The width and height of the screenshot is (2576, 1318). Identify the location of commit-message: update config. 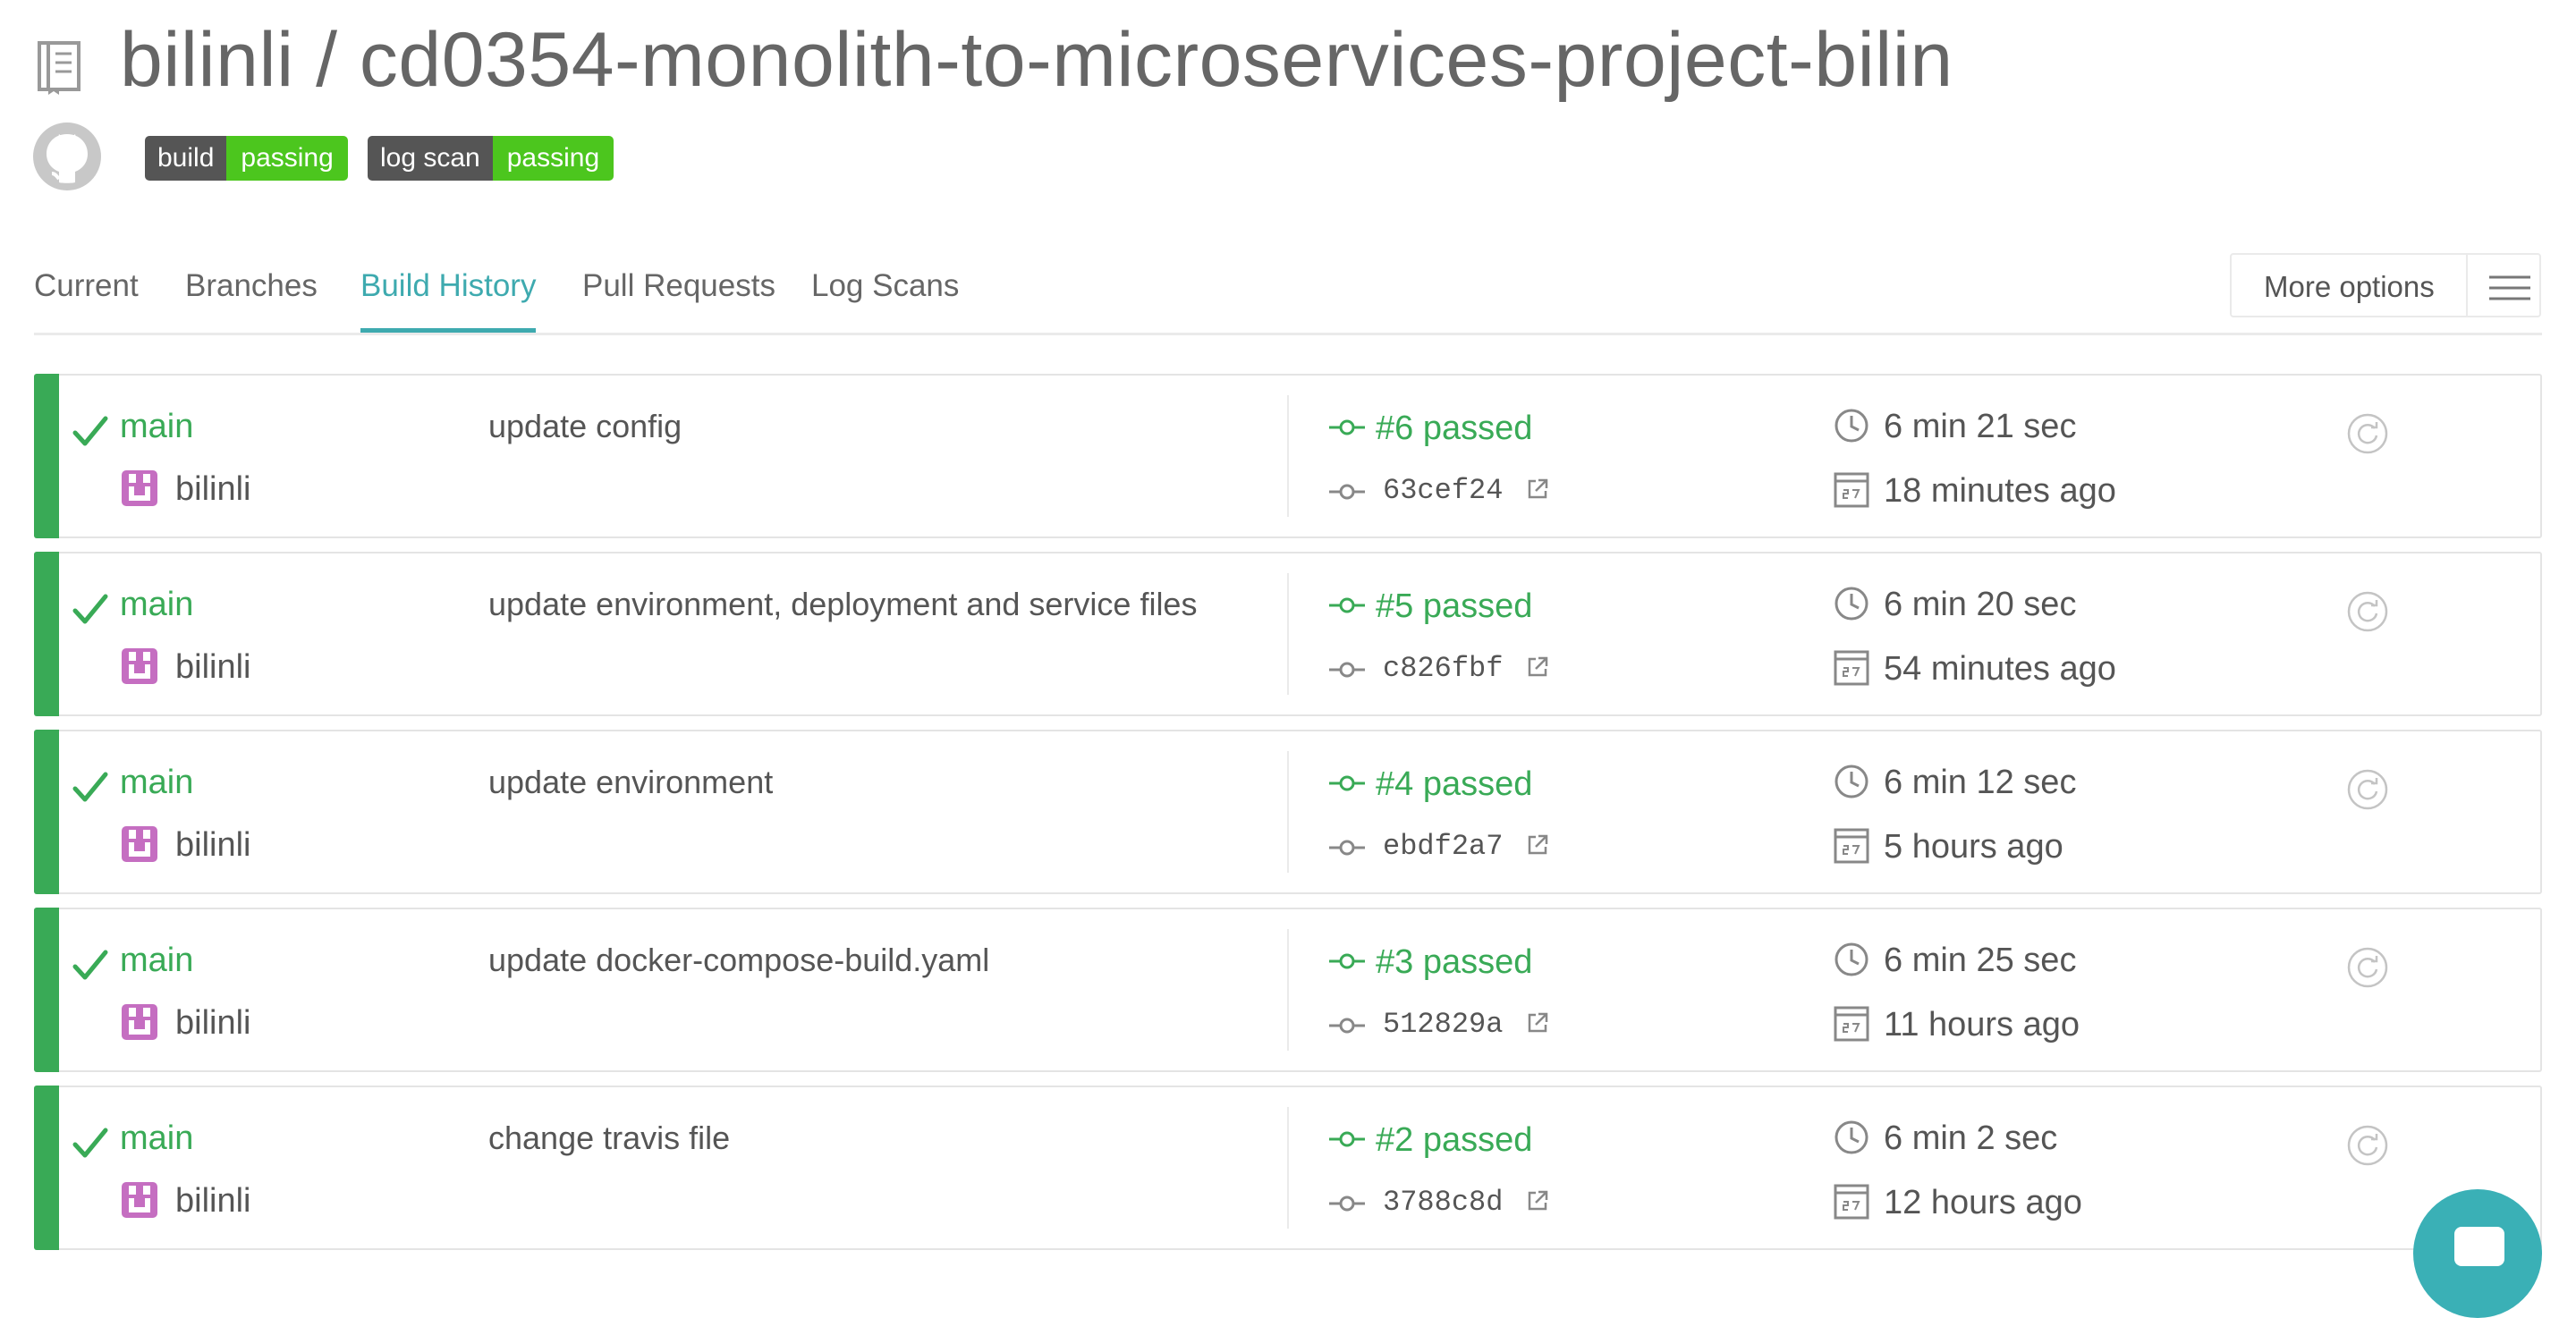
(585, 427).